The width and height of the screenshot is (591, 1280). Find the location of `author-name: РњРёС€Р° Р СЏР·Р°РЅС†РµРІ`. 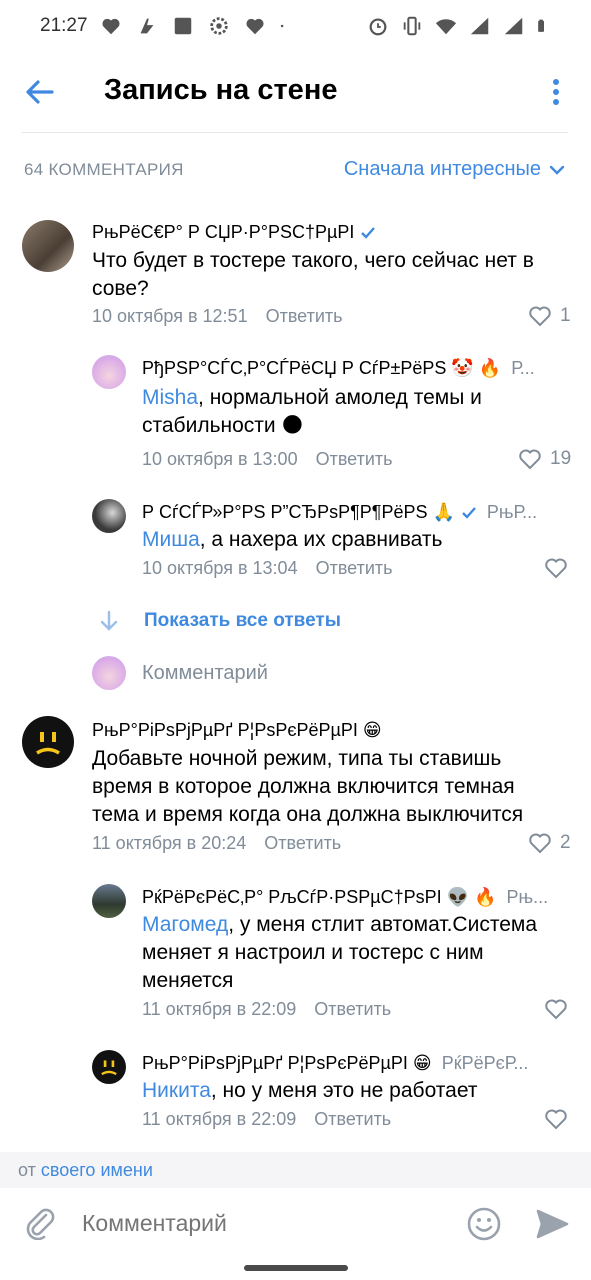

author-name: РњРёС€Р° Р СЏР·Р°РЅС†РµРІ is located at coordinates (223, 232).